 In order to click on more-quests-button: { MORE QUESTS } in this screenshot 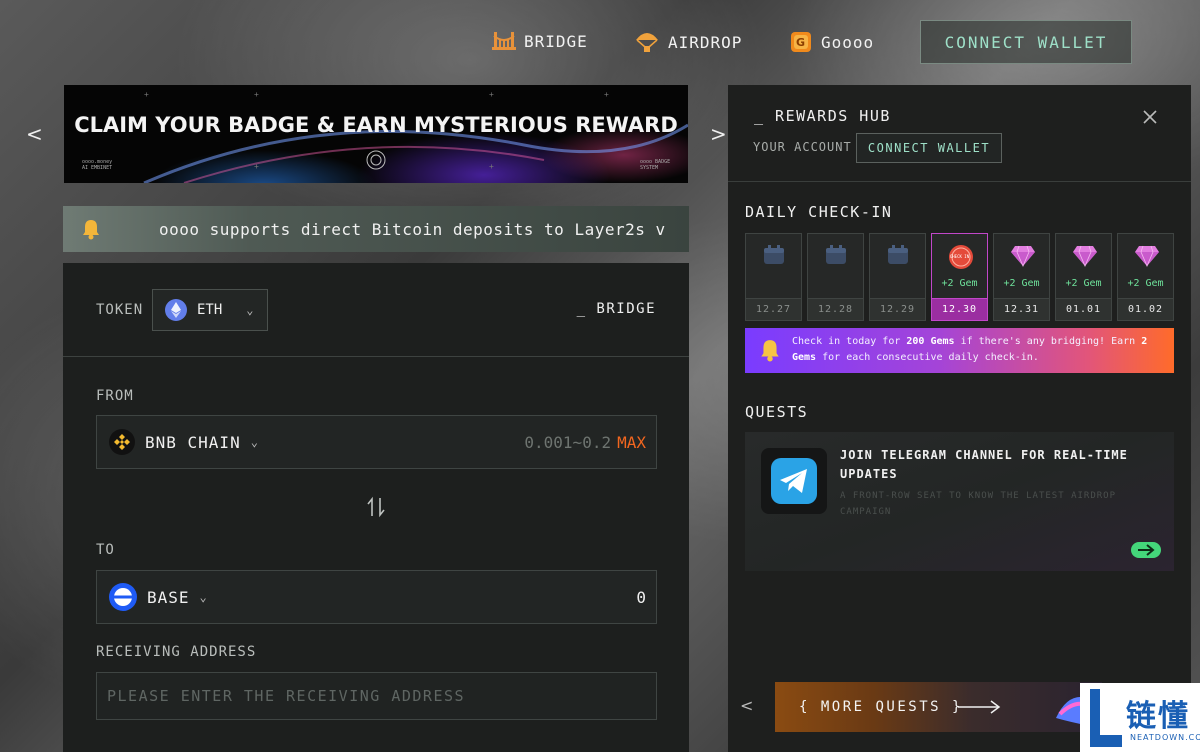, I will do `click(938, 707)`.